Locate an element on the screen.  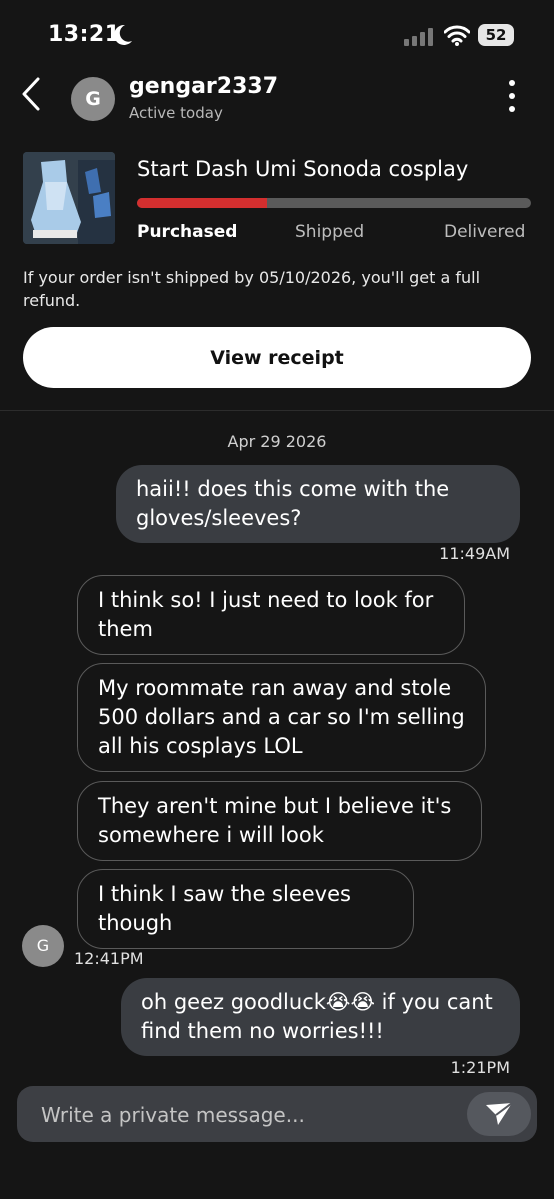
product-title: Start Dash Umi Sonoda cosplay is located at coordinates (336, 169).